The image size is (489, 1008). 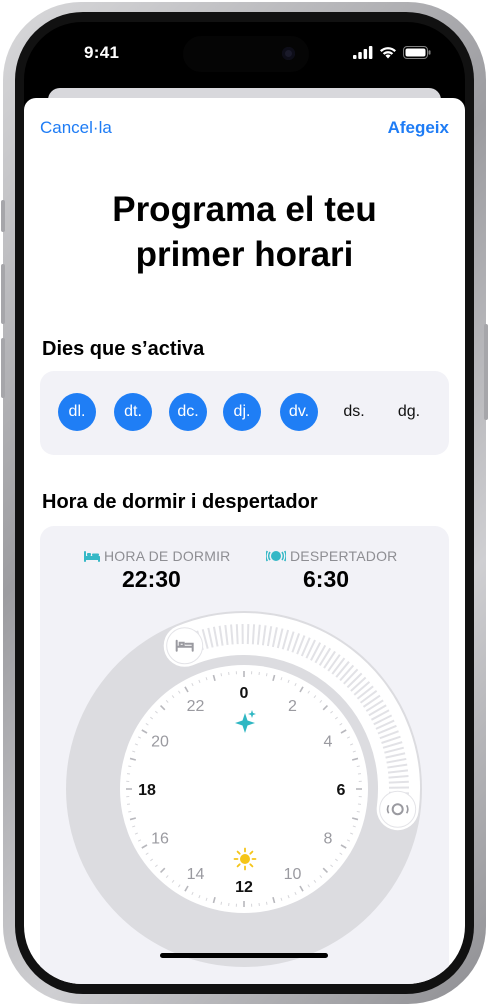 I want to click on clock-number: 4, so click(x=328, y=742).